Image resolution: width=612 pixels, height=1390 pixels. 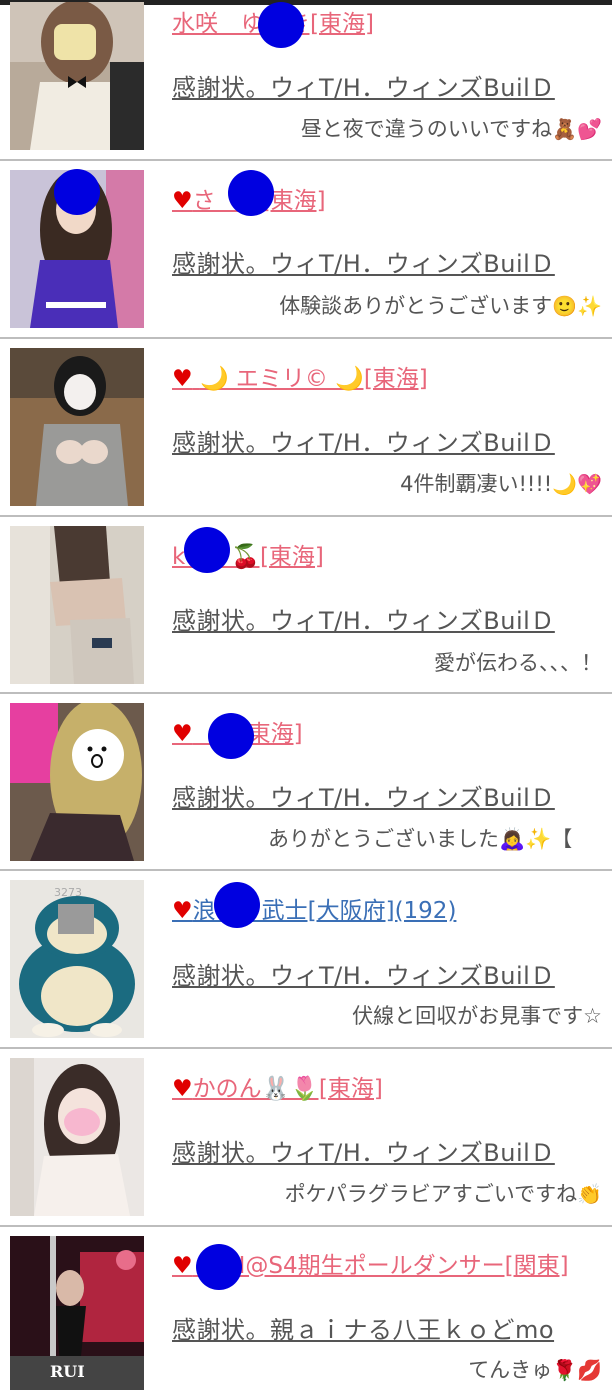 I want to click on thumbnail-logo-text: RUI, so click(x=67, y=1371).